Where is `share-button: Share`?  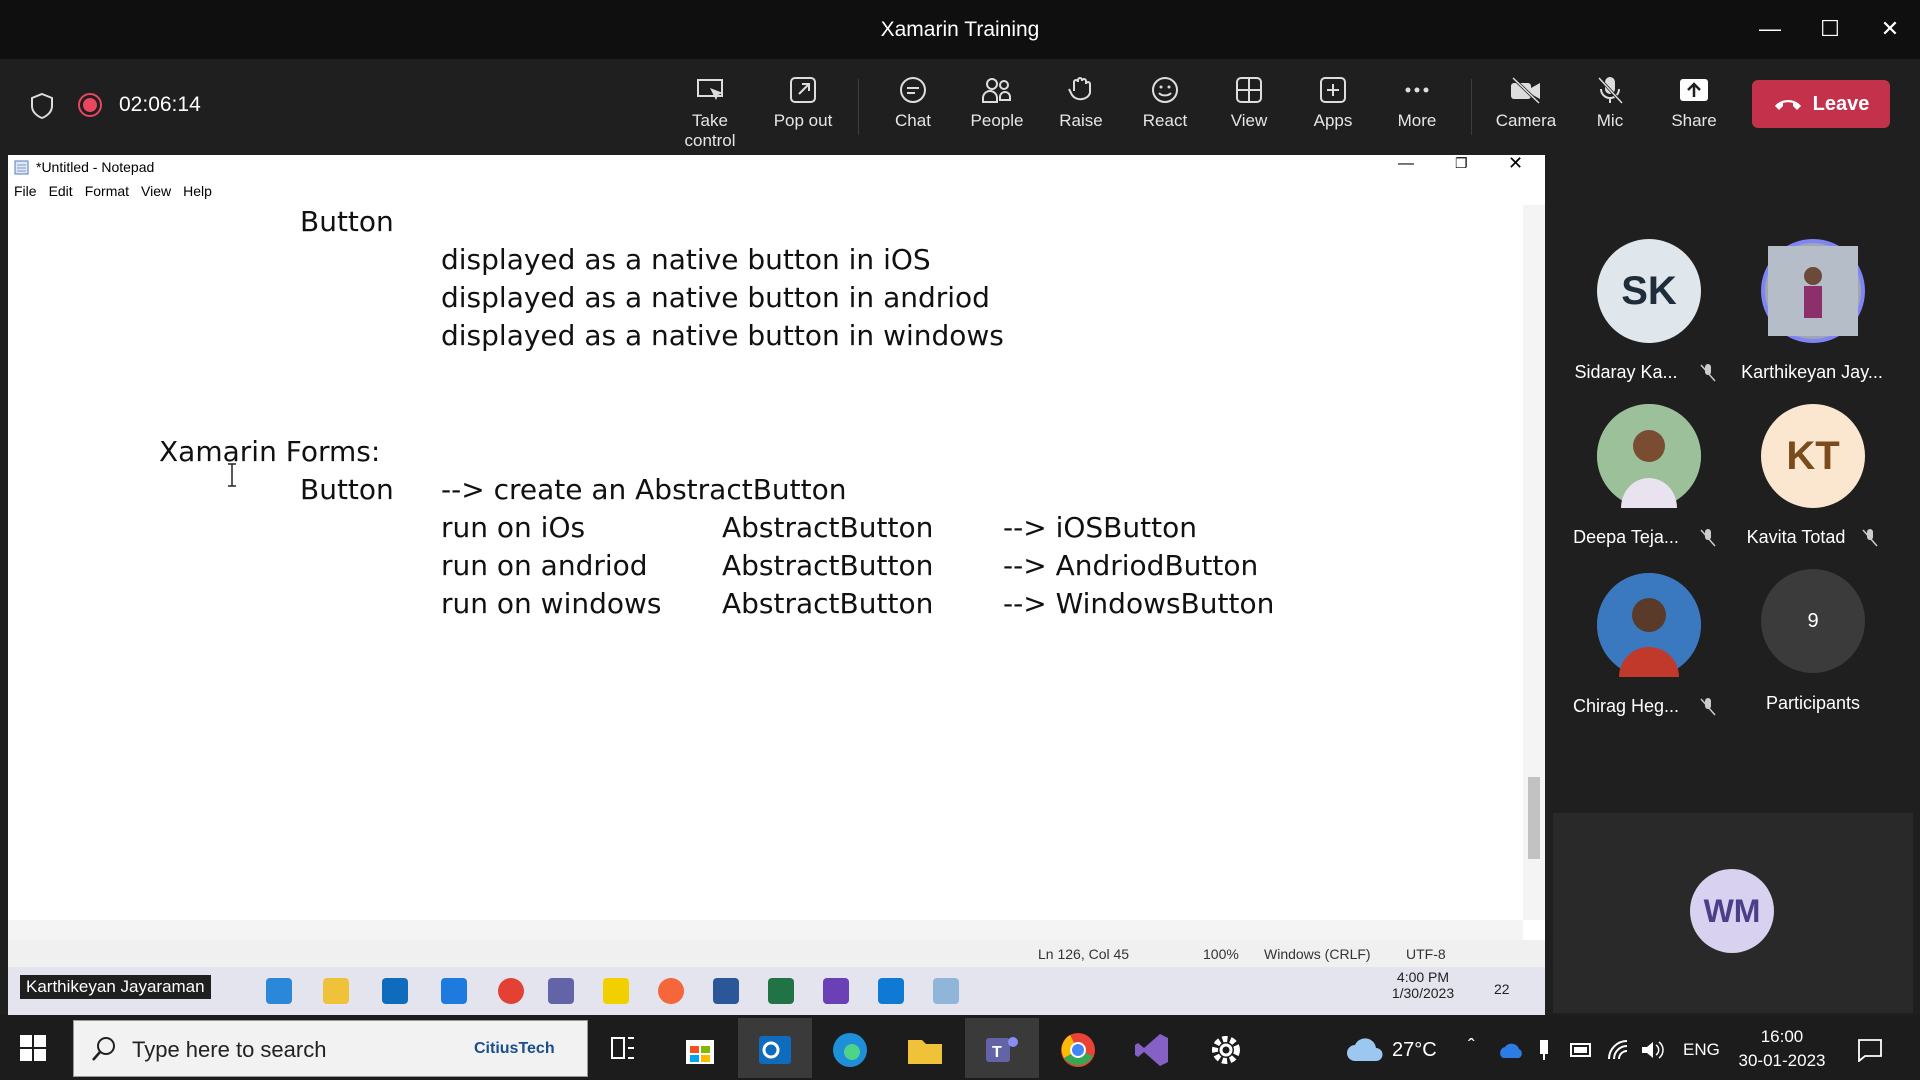 share-button: Share is located at coordinates (1694, 103).